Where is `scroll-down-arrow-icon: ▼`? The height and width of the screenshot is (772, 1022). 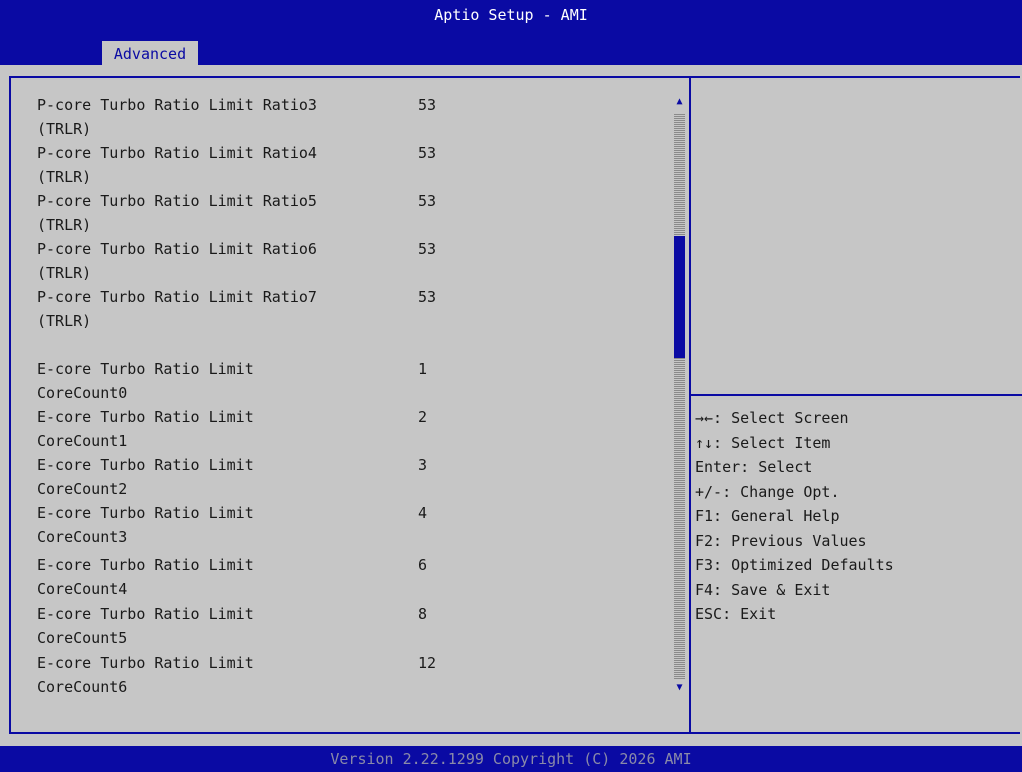
scroll-down-arrow-icon: ▼ is located at coordinates (679, 687).